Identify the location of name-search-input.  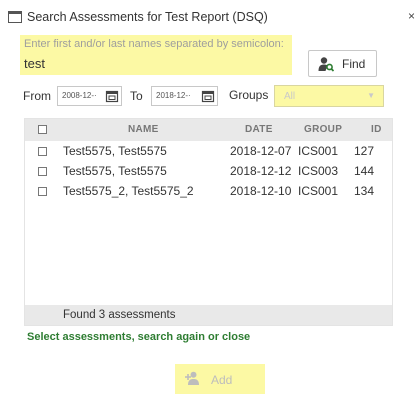
(156, 63).